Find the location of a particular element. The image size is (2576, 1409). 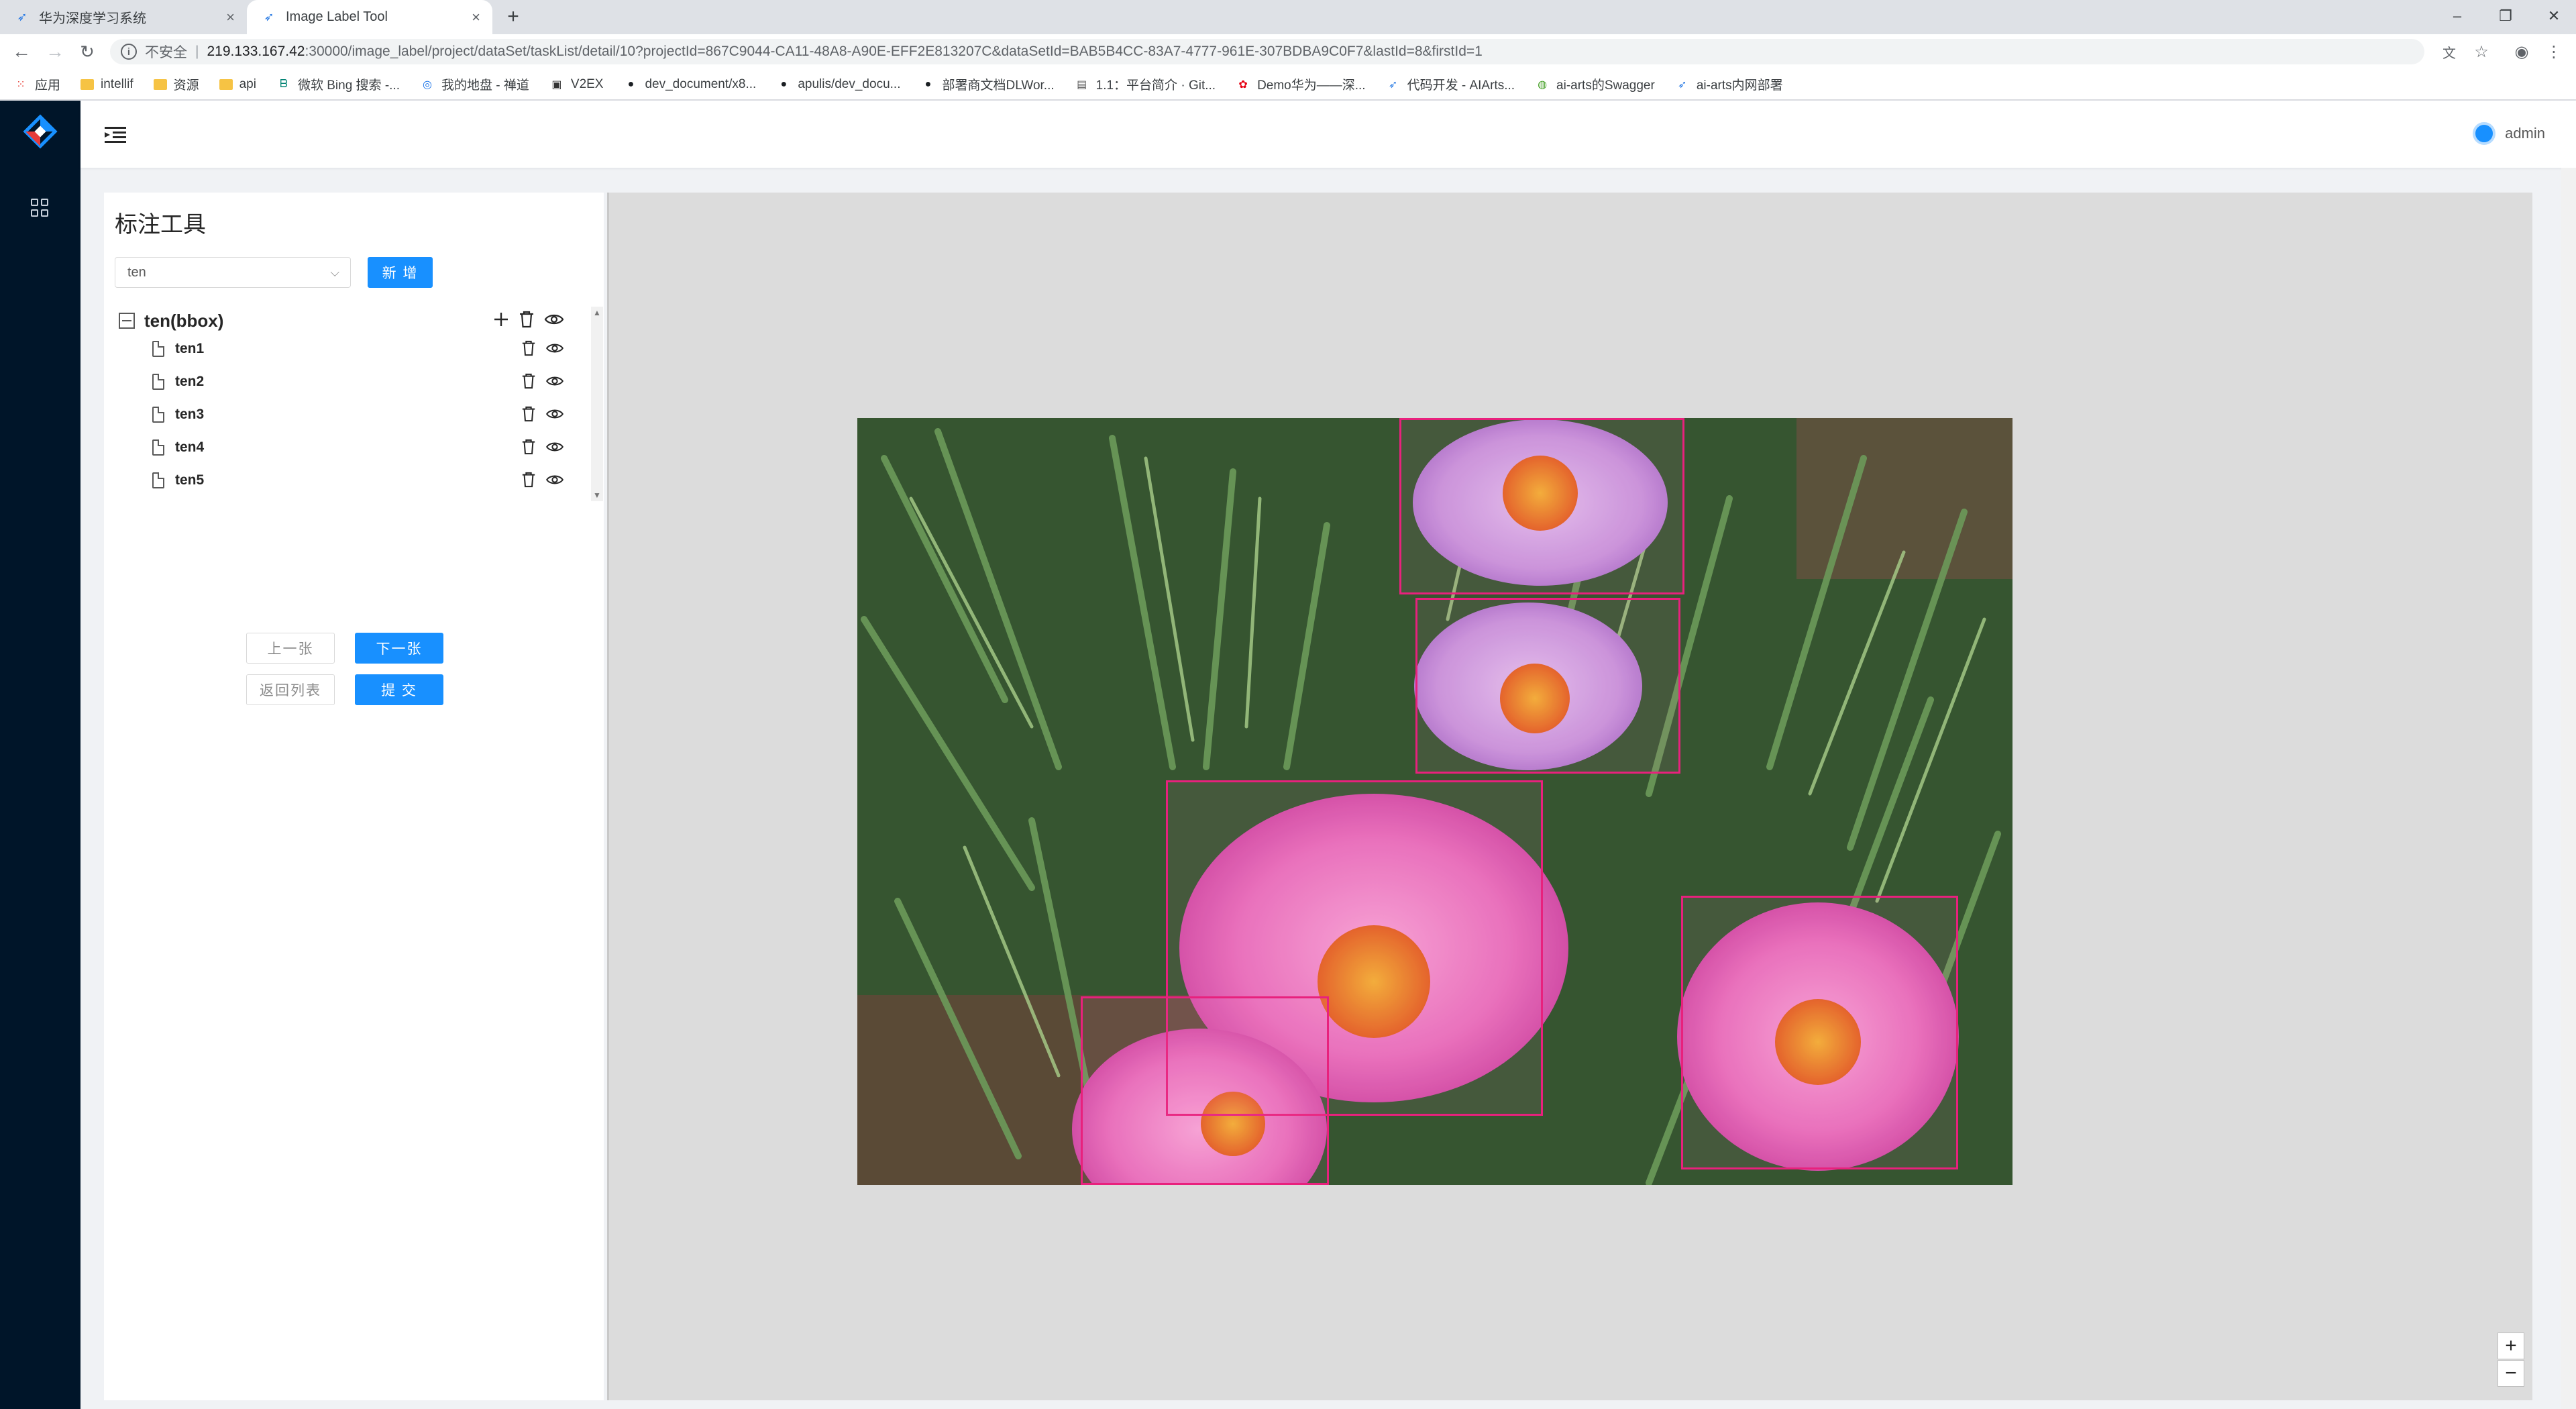

dashboard-grid-icon is located at coordinates (40, 208).